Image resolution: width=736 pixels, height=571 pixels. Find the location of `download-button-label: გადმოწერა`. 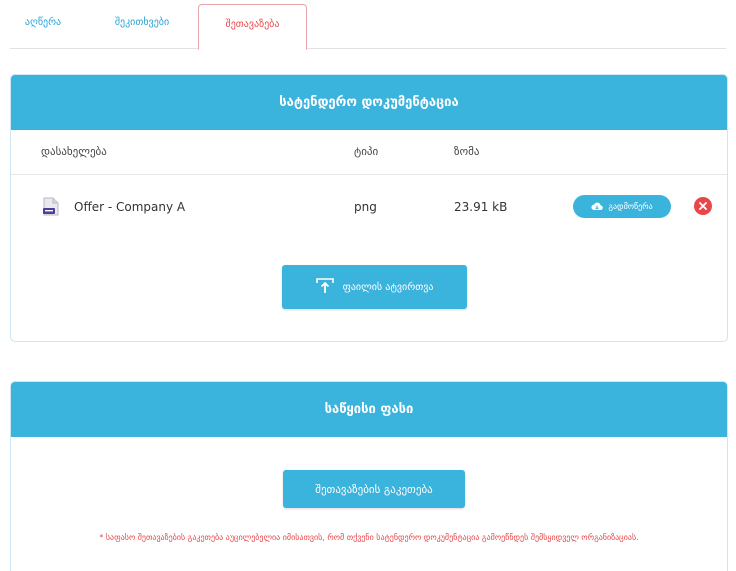

download-button-label: გადმოწერა is located at coordinates (630, 206).